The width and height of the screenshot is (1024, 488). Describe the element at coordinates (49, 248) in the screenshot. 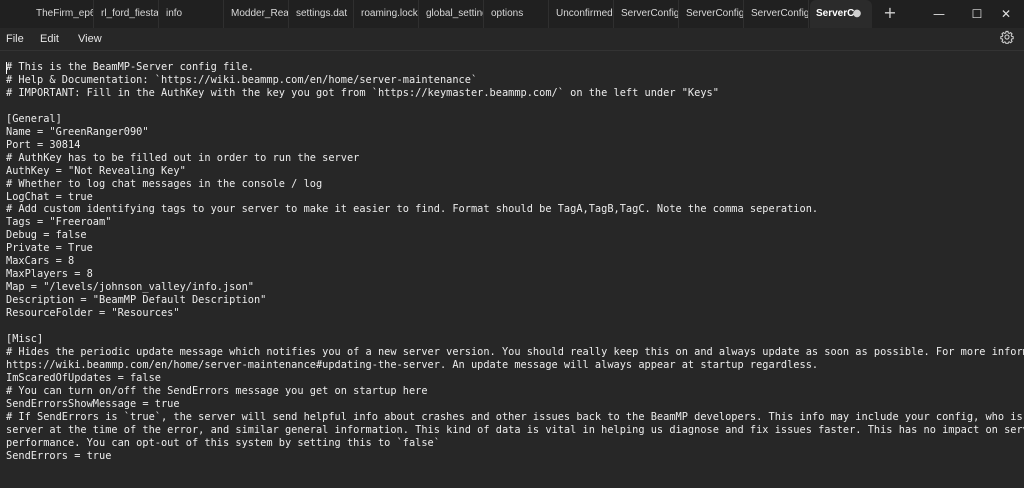

I see `code-line: Private = True` at that location.